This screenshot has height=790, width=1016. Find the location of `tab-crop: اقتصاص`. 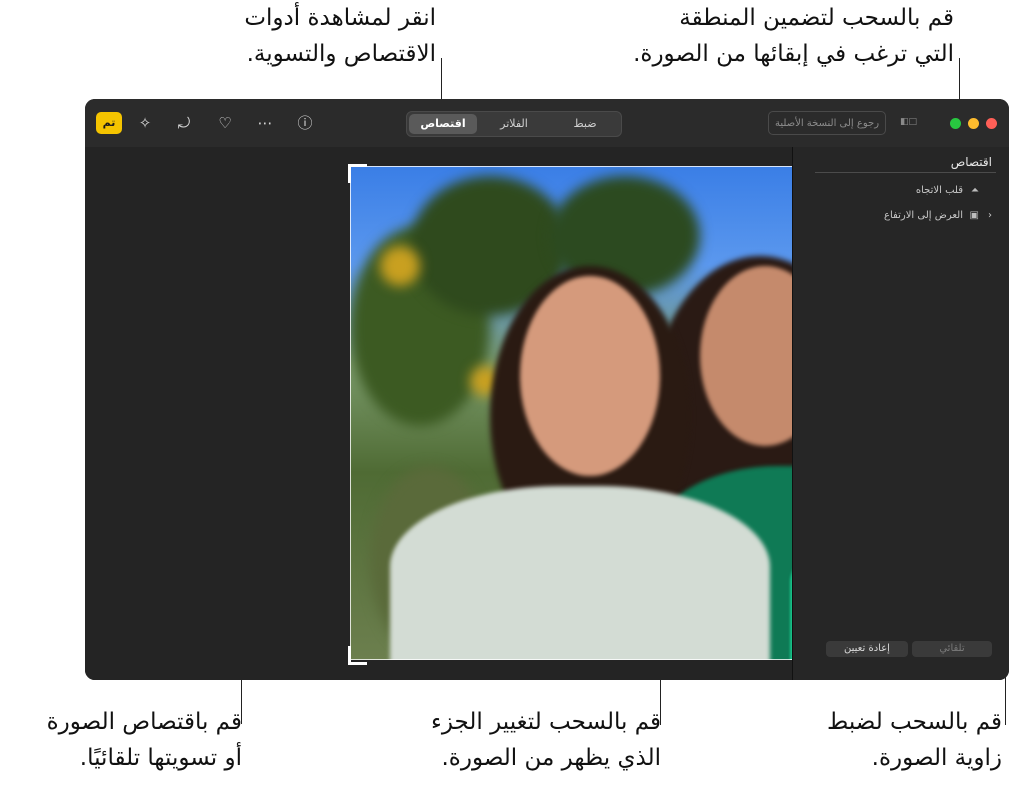

tab-crop: اقتصاص is located at coordinates (443, 124).